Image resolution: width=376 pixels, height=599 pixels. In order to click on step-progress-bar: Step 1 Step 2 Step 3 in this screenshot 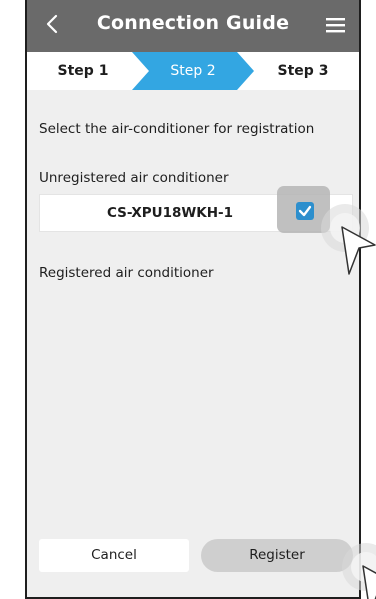, I will do `click(193, 71)`.